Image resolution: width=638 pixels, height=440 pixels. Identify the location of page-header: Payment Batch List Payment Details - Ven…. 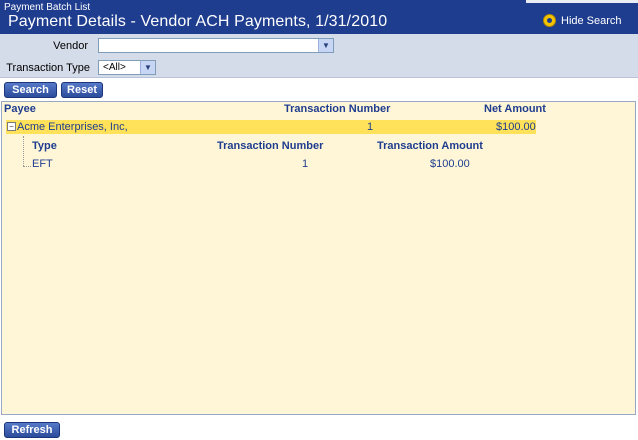
(319, 17).